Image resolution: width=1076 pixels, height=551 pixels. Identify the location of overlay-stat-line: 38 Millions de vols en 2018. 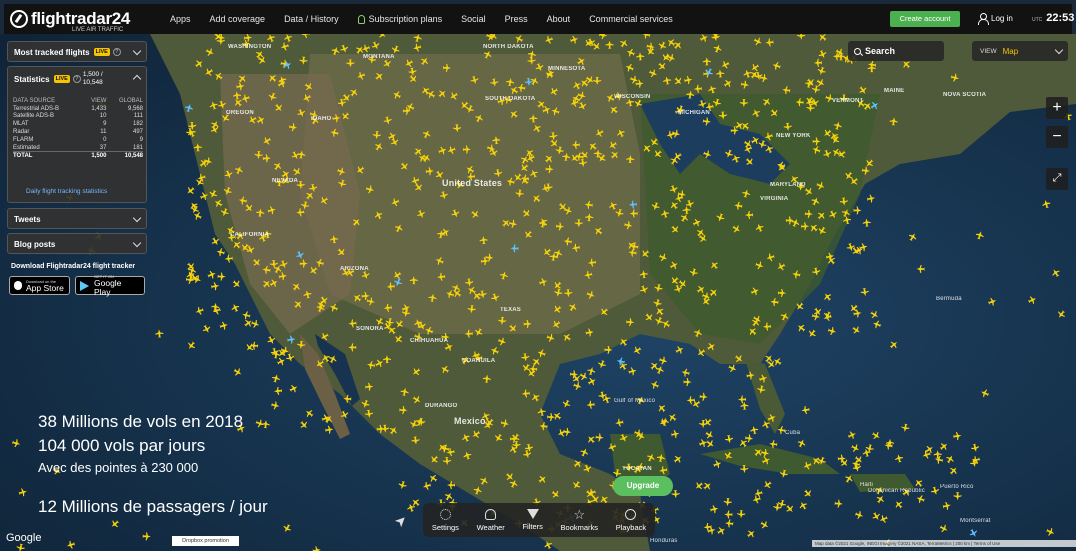
(141, 421).